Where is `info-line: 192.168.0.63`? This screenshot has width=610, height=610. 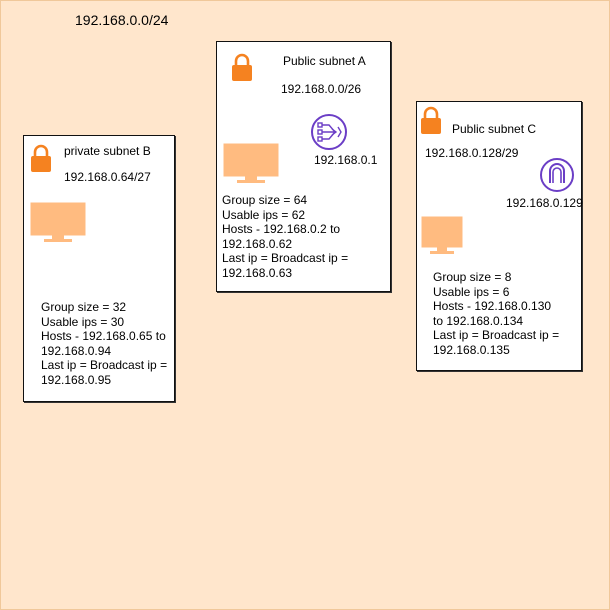
info-line: 192.168.0.63 is located at coordinates (257, 272).